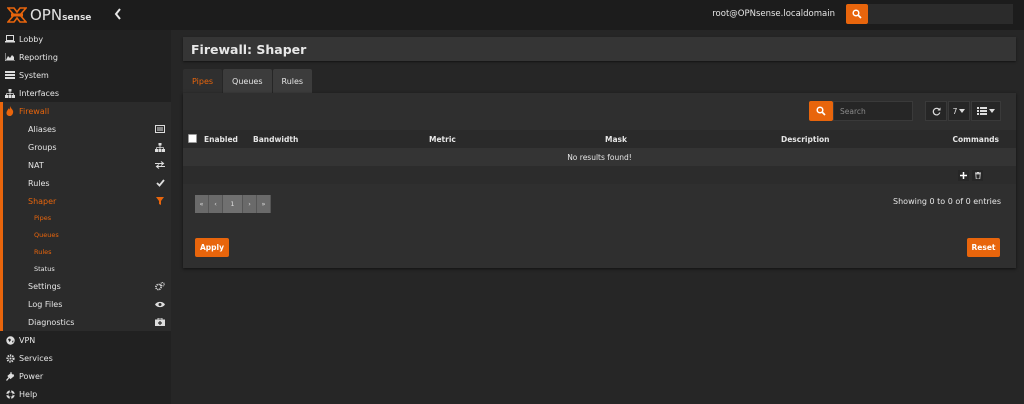 The width and height of the screenshot is (1024, 404). What do you see at coordinates (85, 340) in the screenshot?
I see `sidebar-item-vpn: VPN` at bounding box center [85, 340].